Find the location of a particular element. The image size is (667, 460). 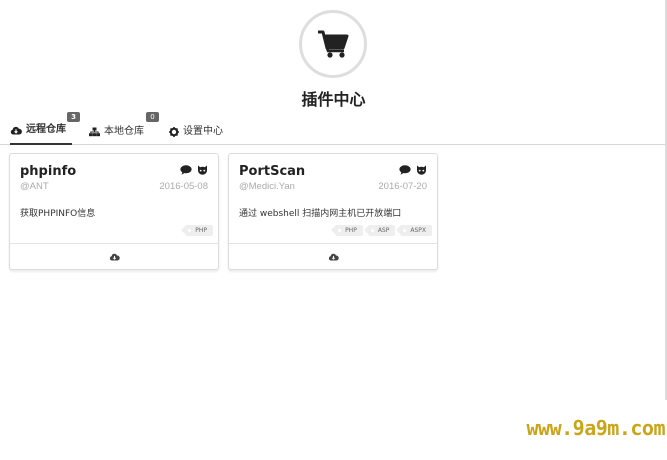

plugin-center-logo is located at coordinates (333, 44).